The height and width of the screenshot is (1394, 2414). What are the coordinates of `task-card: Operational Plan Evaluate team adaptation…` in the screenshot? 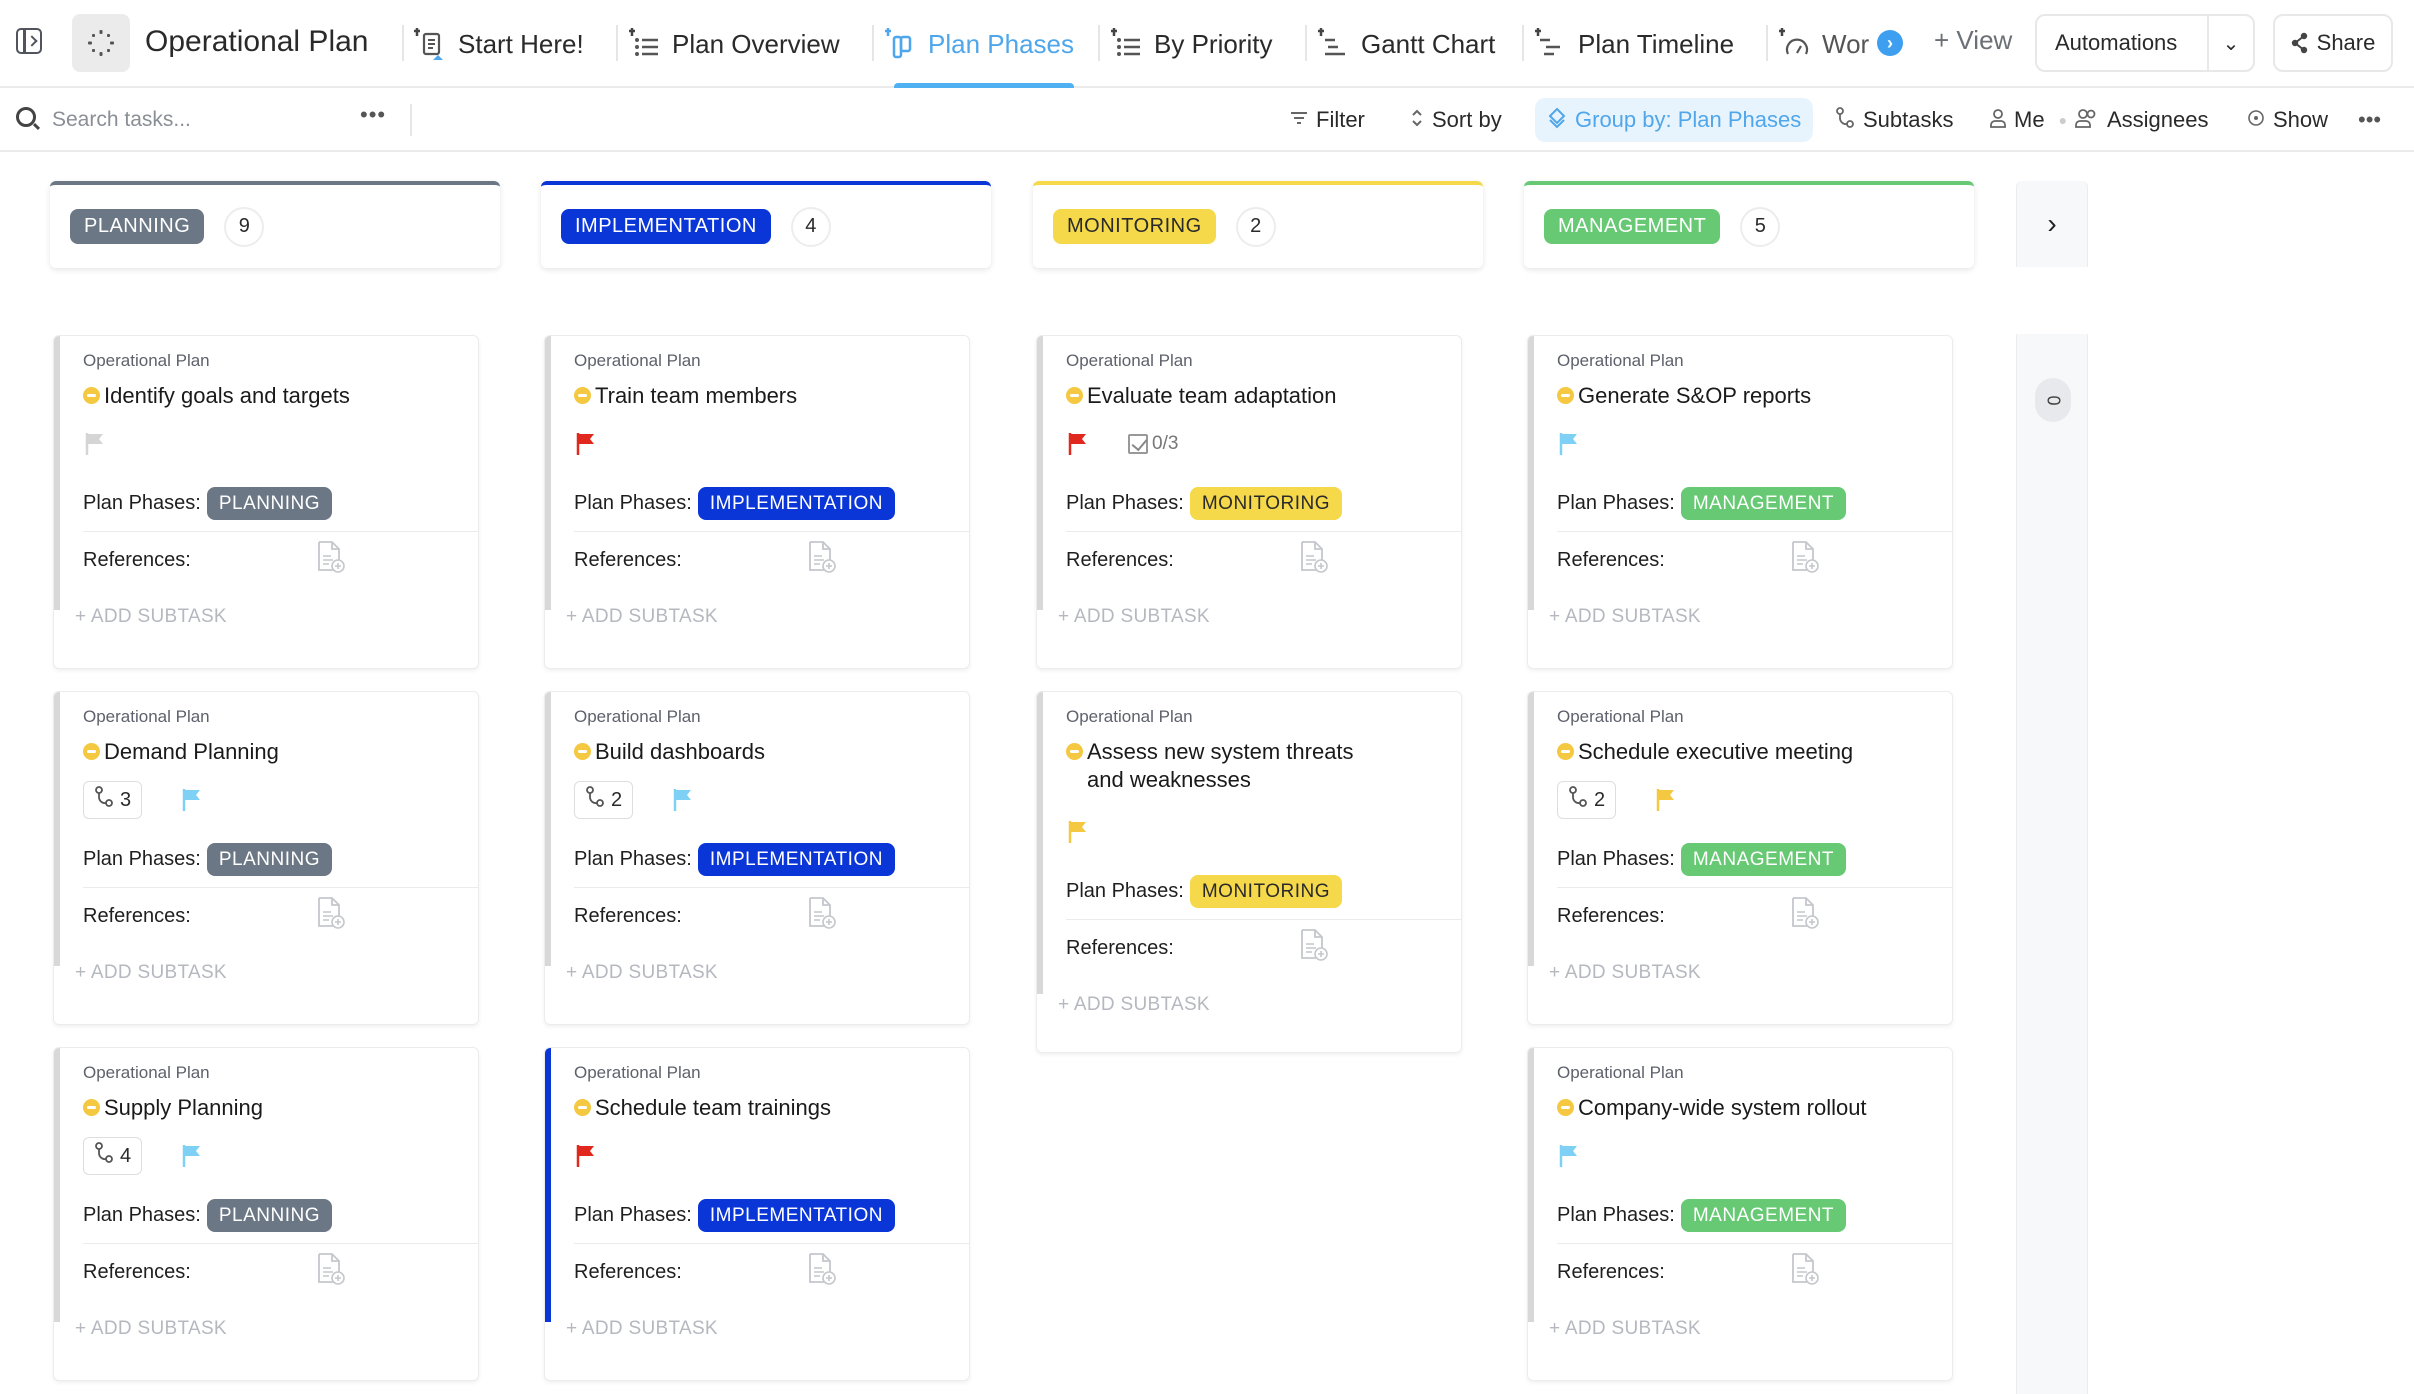 It's located at (1249, 502).